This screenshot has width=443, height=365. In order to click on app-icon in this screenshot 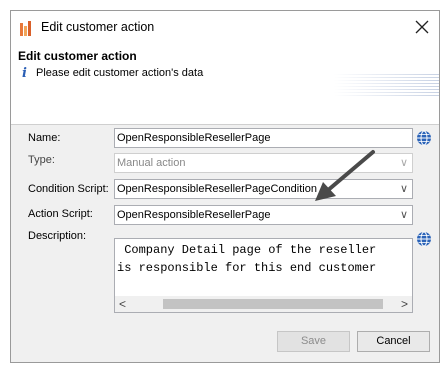, I will do `click(25, 28)`.